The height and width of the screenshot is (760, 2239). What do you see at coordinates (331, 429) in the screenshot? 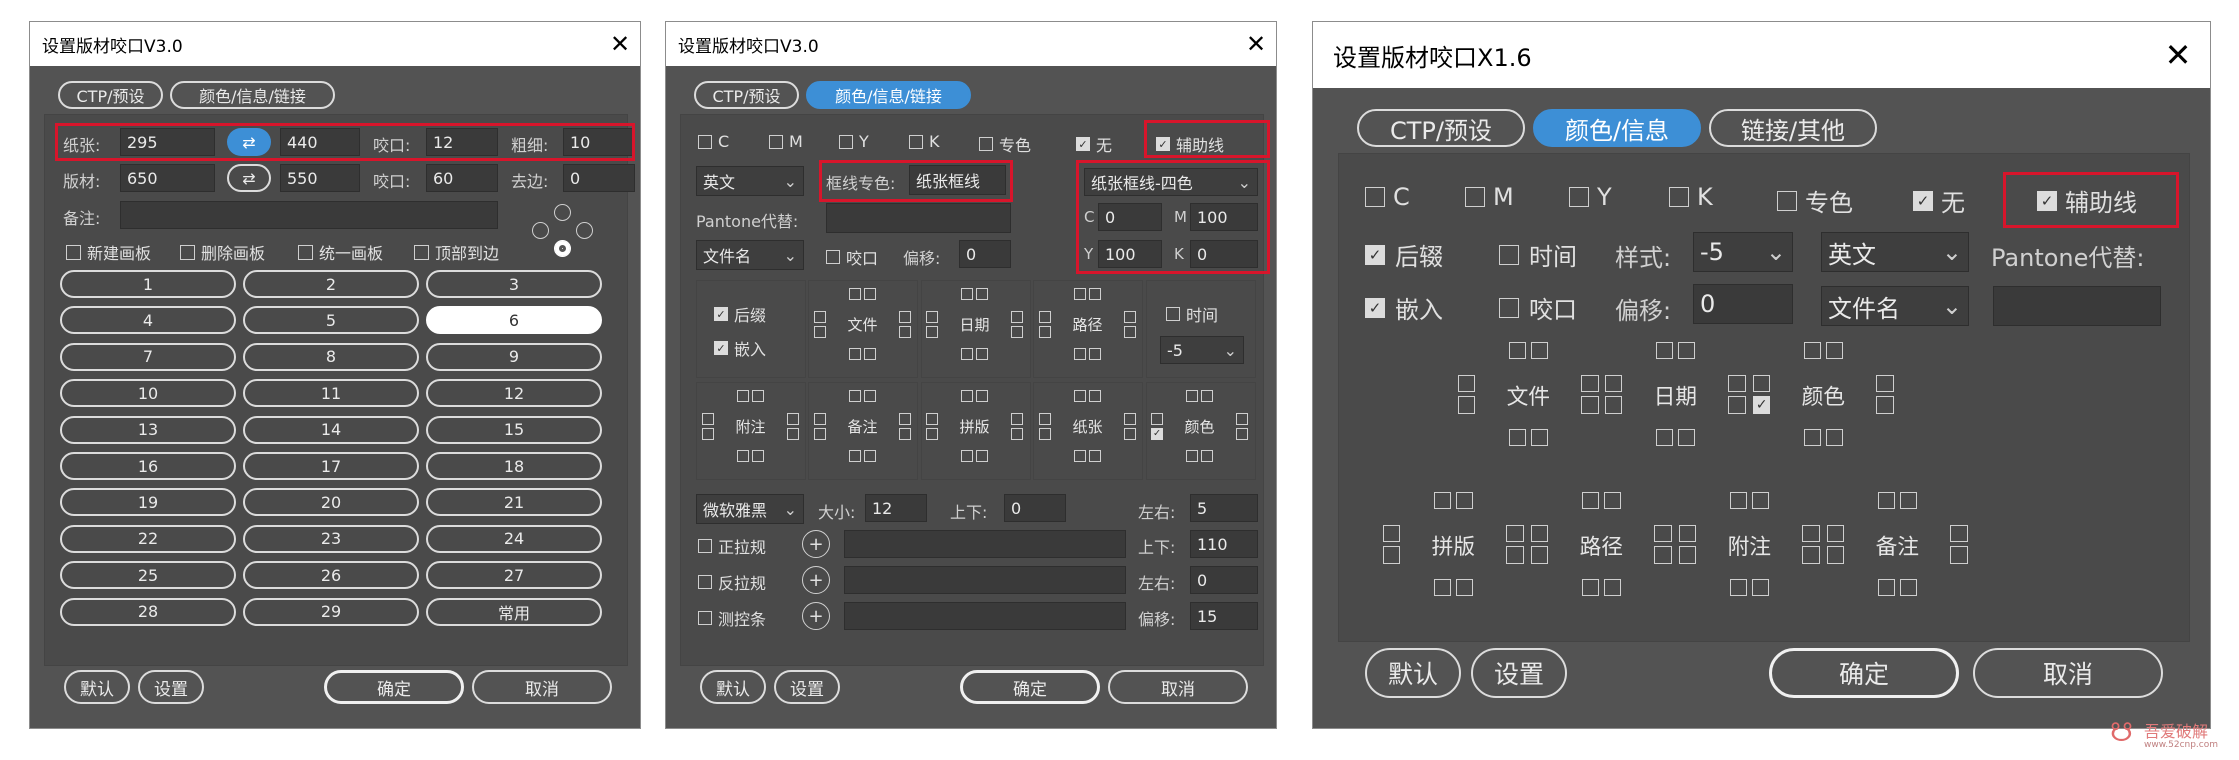
I see `preset-14: 14` at bounding box center [331, 429].